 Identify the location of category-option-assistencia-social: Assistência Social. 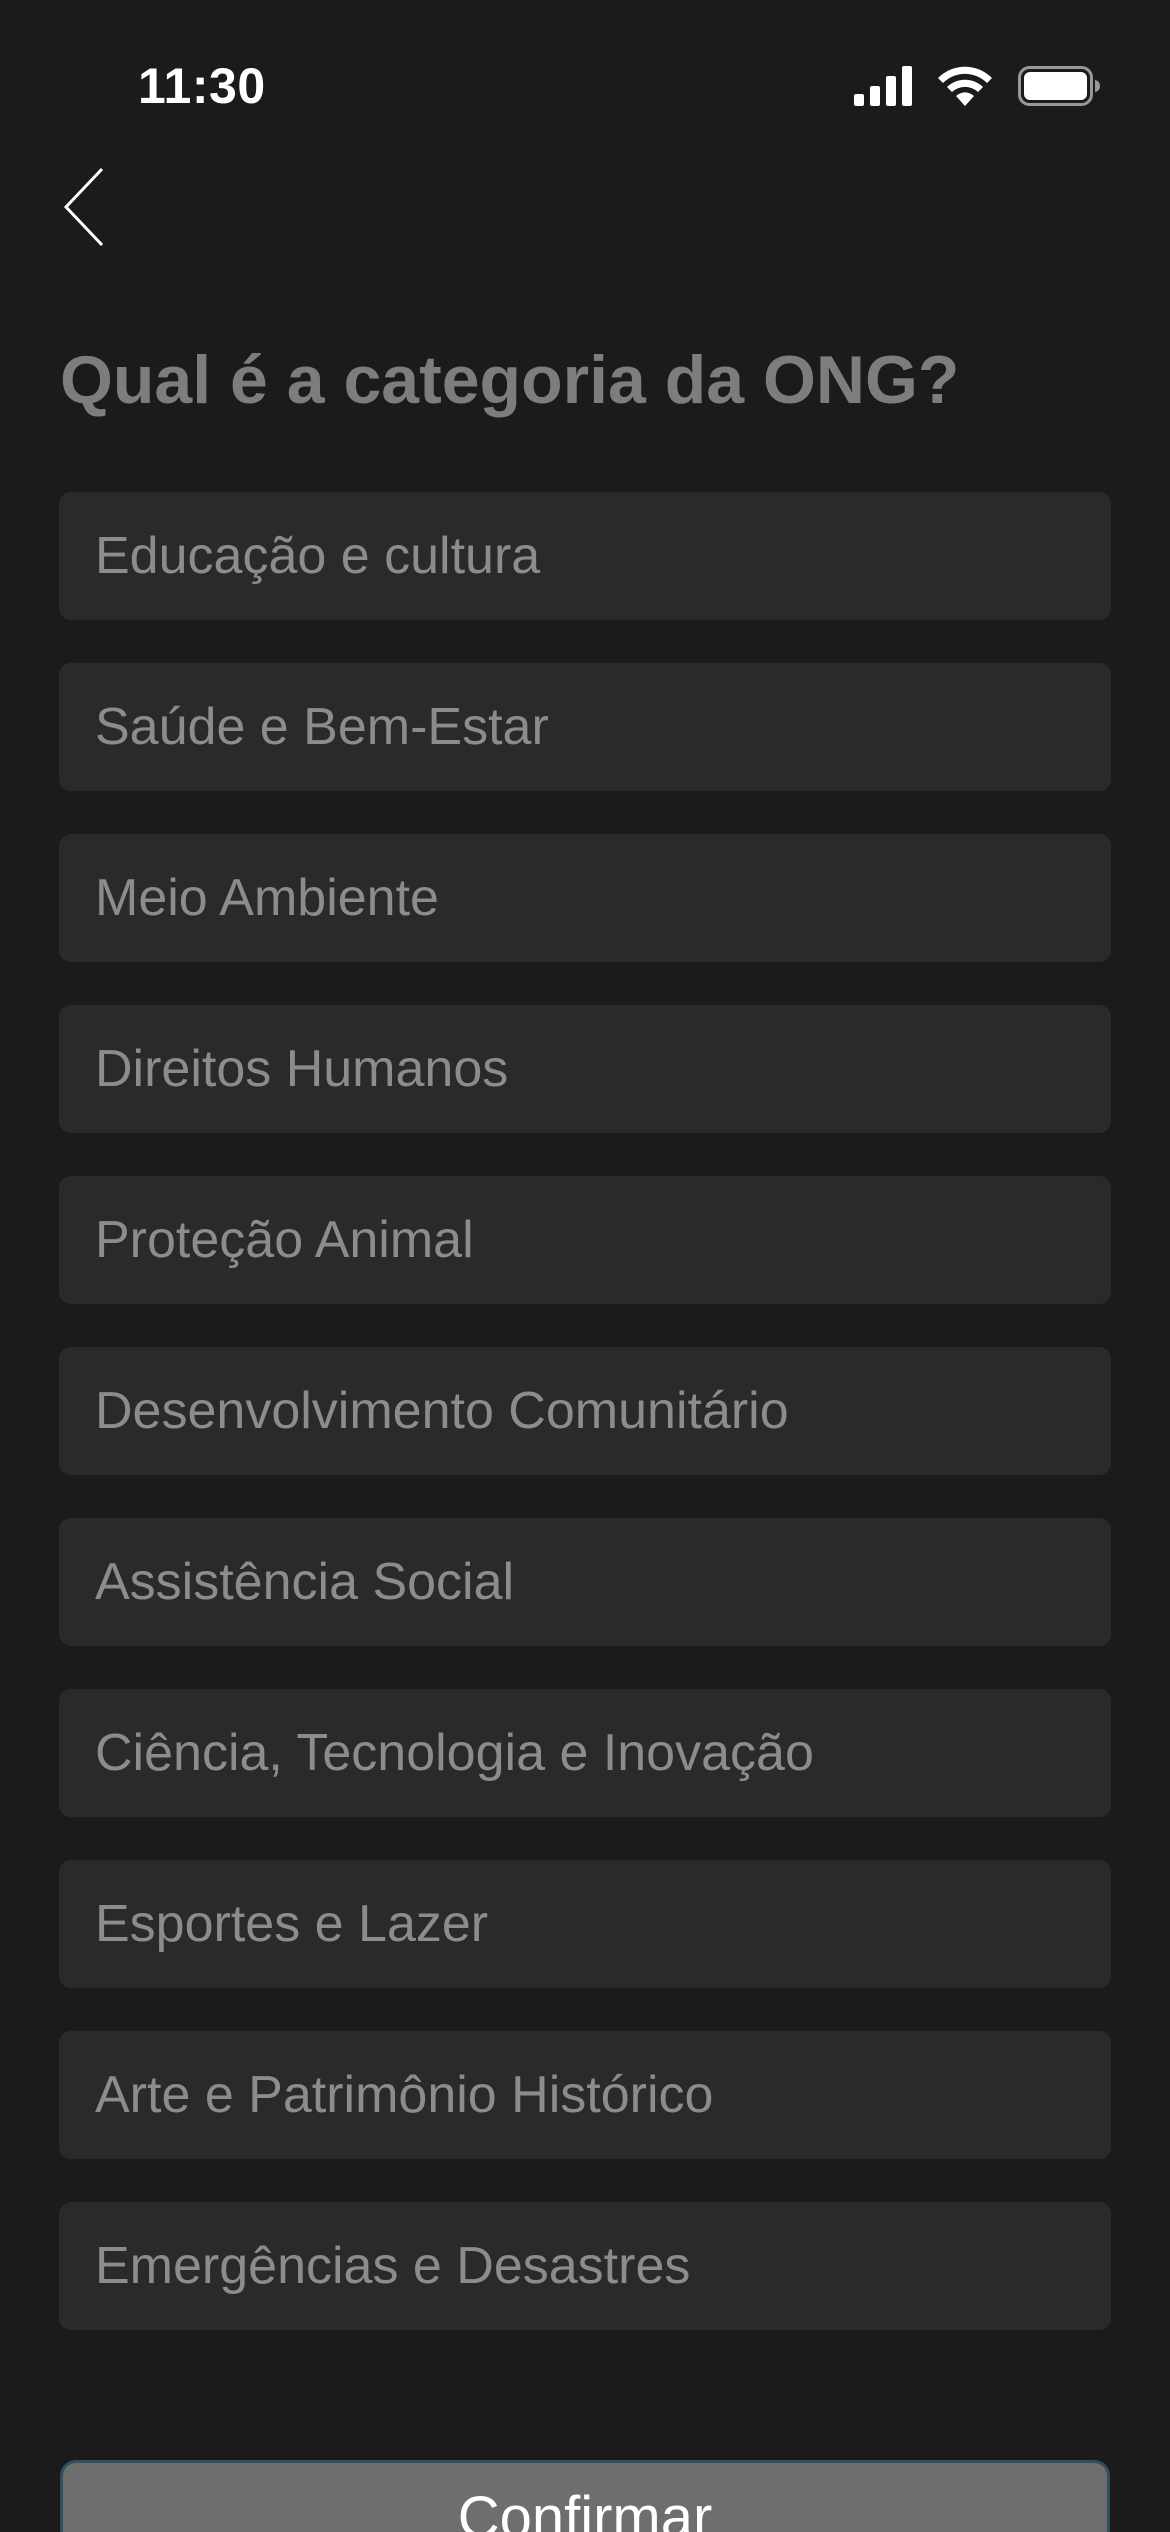
(585, 1582).